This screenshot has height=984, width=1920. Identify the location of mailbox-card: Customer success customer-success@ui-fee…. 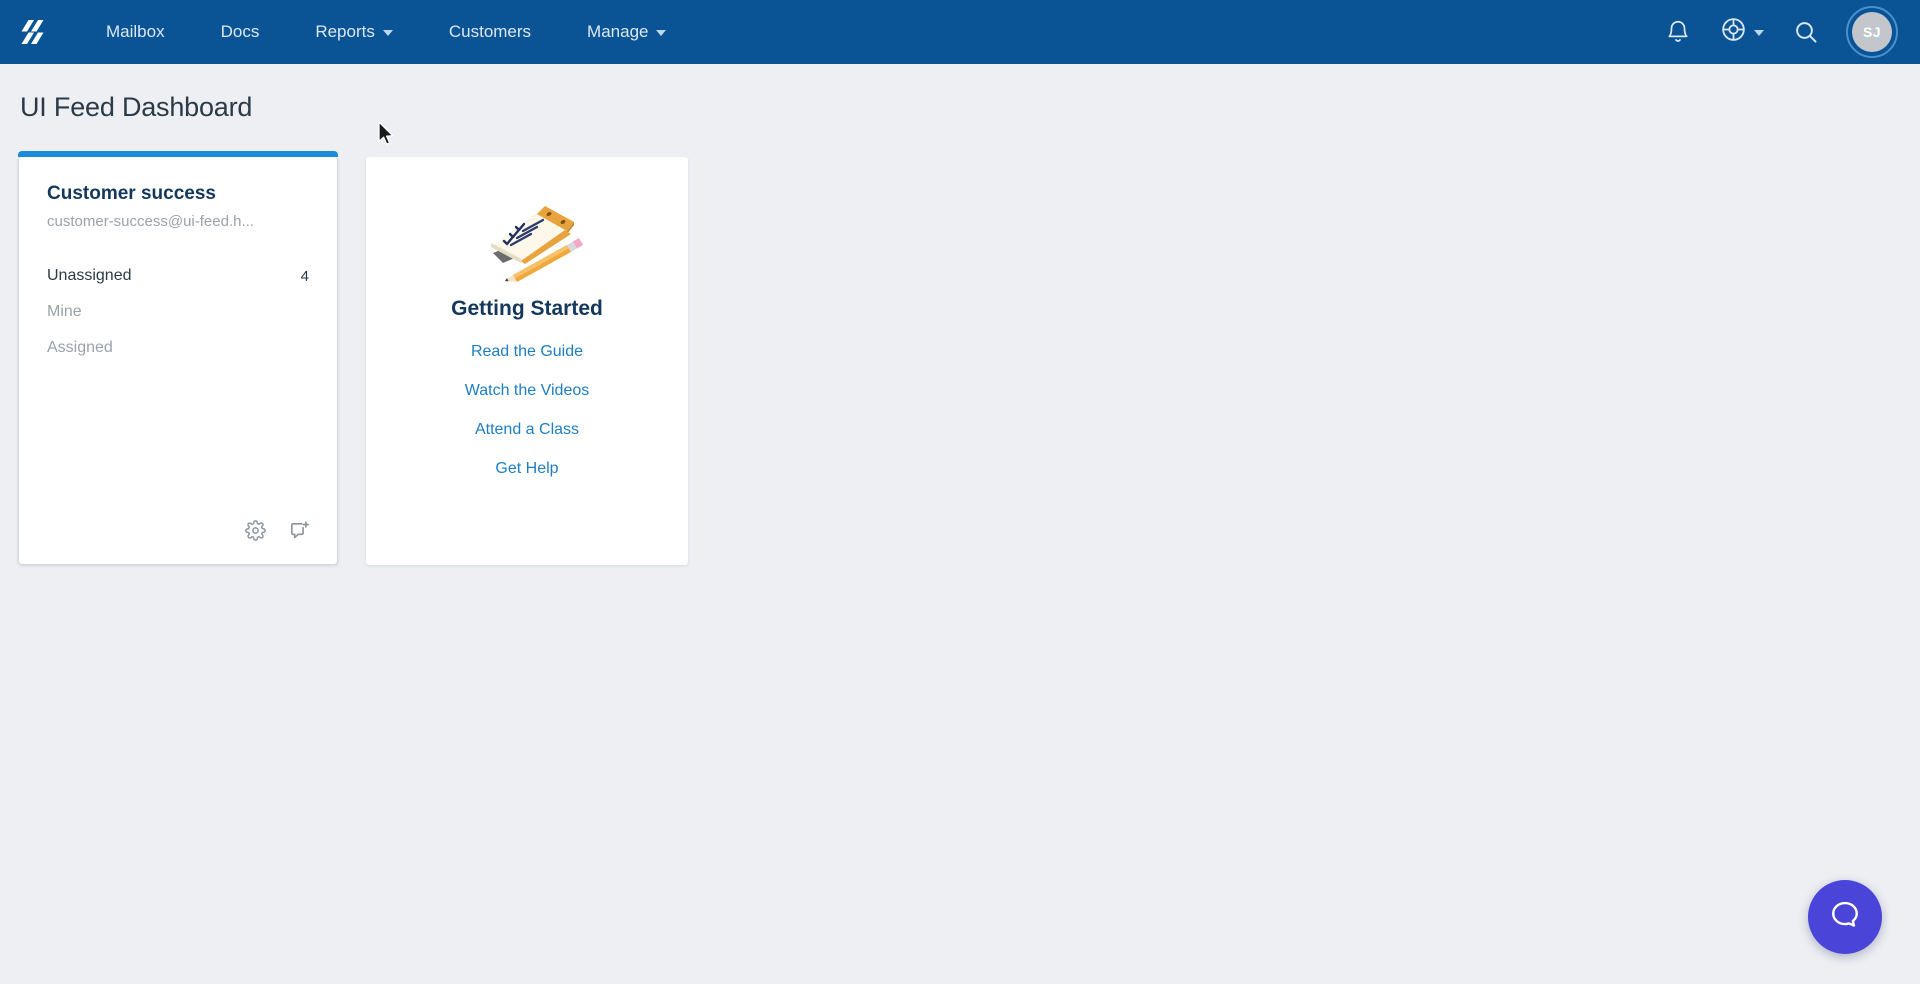
(178, 358).